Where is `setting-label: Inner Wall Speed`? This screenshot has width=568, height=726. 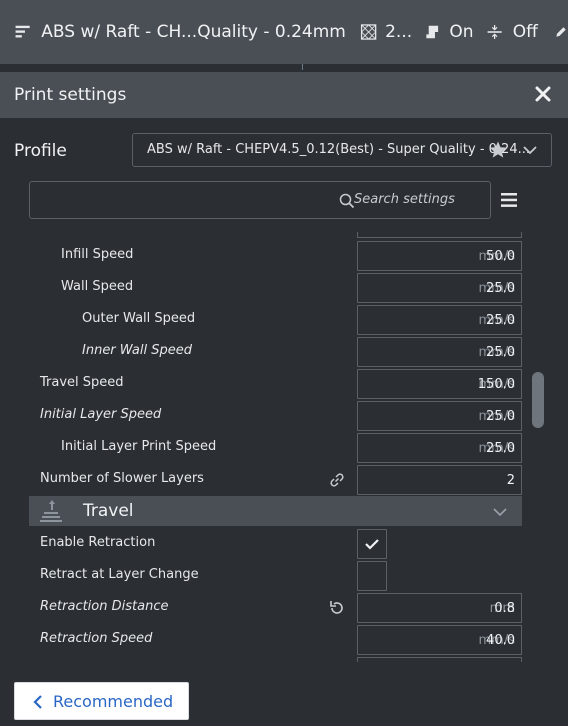 setting-label: Inner Wall Speed is located at coordinates (137, 350).